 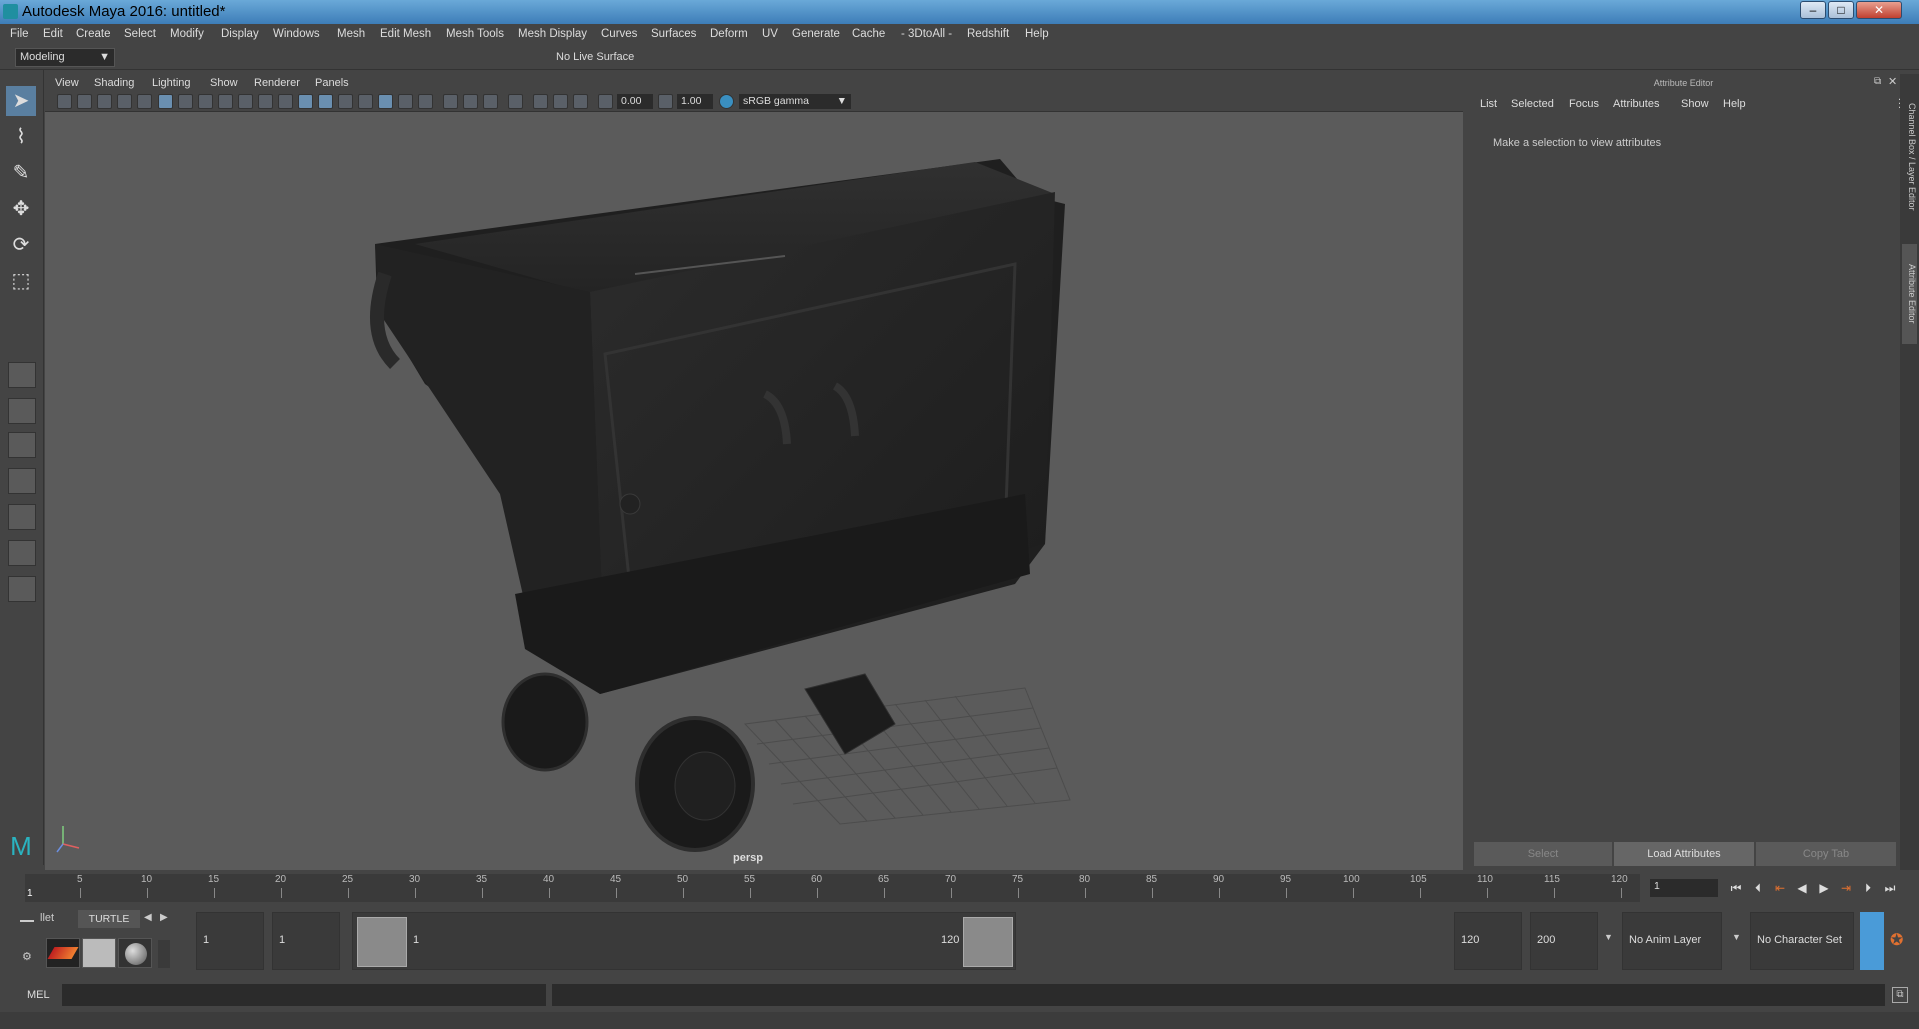 I want to click on viewport-menu-shading: Shading, so click(x=114, y=83).